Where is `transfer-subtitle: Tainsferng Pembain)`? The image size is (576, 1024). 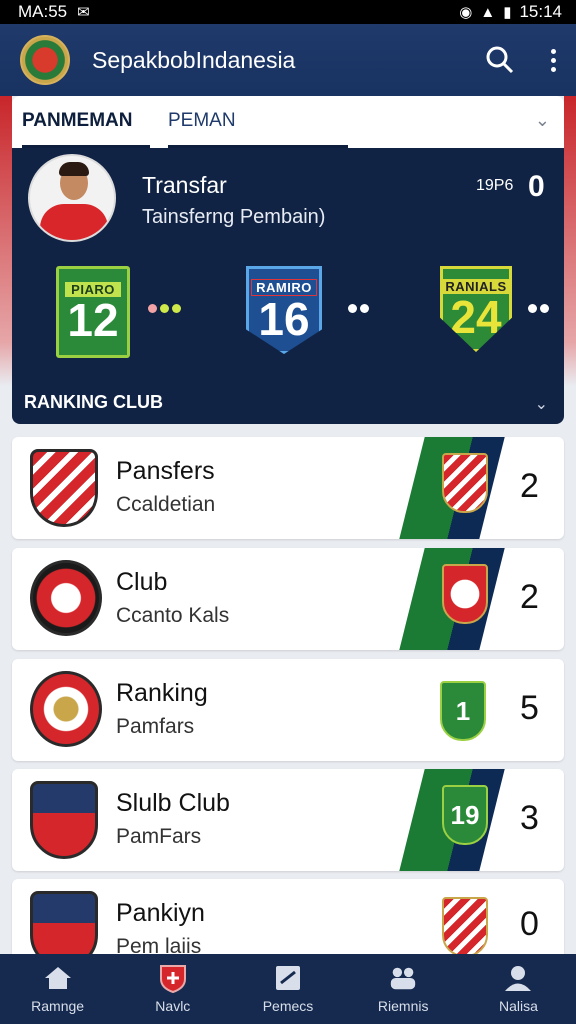 transfer-subtitle: Tainsferng Pembain) is located at coordinates (234, 217).